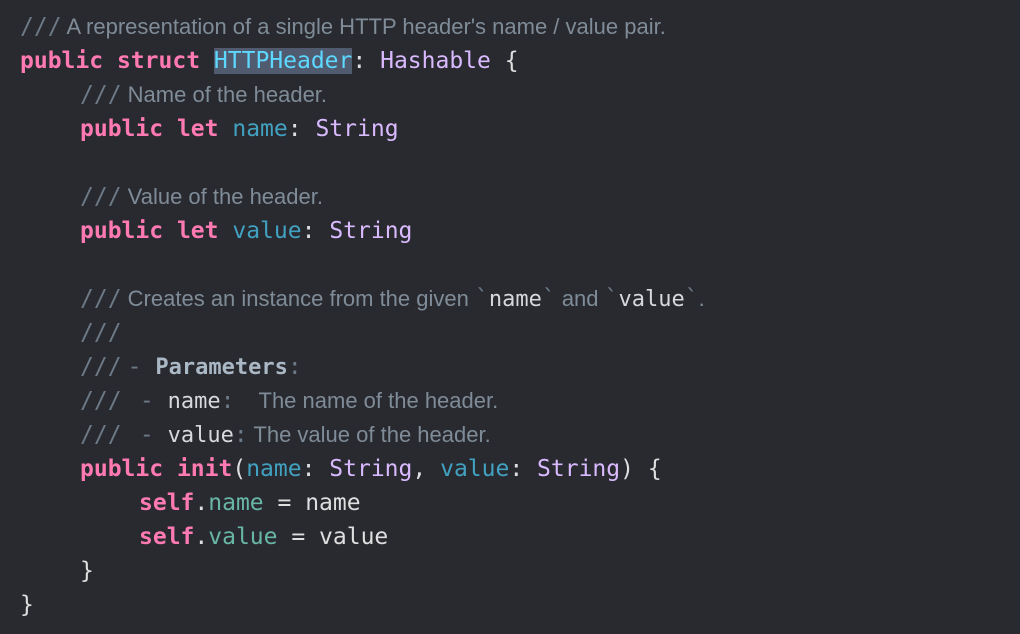 The height and width of the screenshot is (634, 1020). Describe the element at coordinates (200, 435) in the screenshot. I see `doc-param-value: value` at that location.